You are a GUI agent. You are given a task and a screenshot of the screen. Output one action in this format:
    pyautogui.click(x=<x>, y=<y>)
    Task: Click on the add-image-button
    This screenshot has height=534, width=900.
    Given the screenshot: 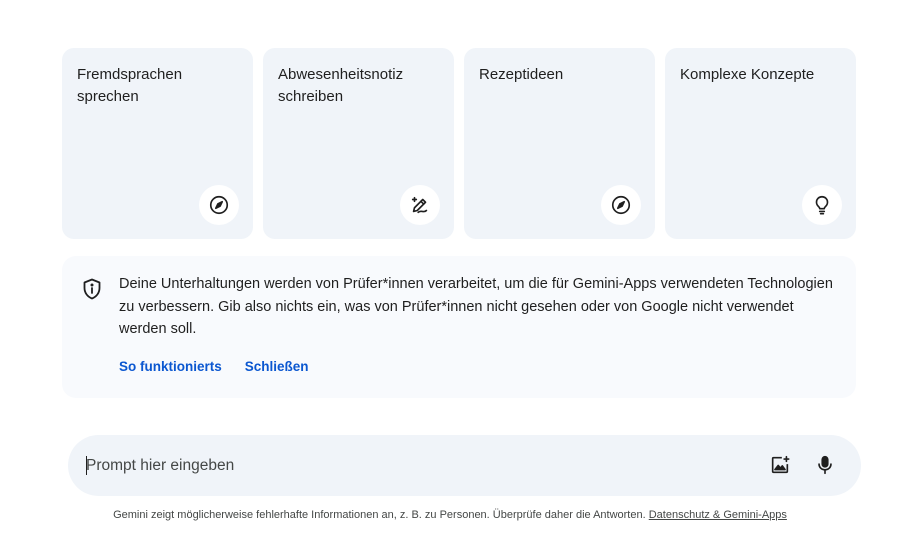 What is the action you would take?
    pyautogui.click(x=780, y=465)
    